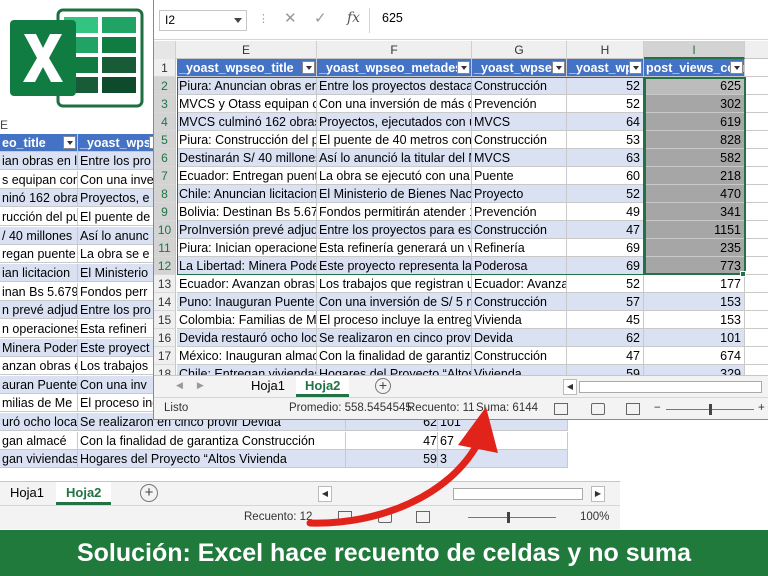  Describe the element at coordinates (694, 320) in the screenshot. I see `table-cell: 153` at that location.